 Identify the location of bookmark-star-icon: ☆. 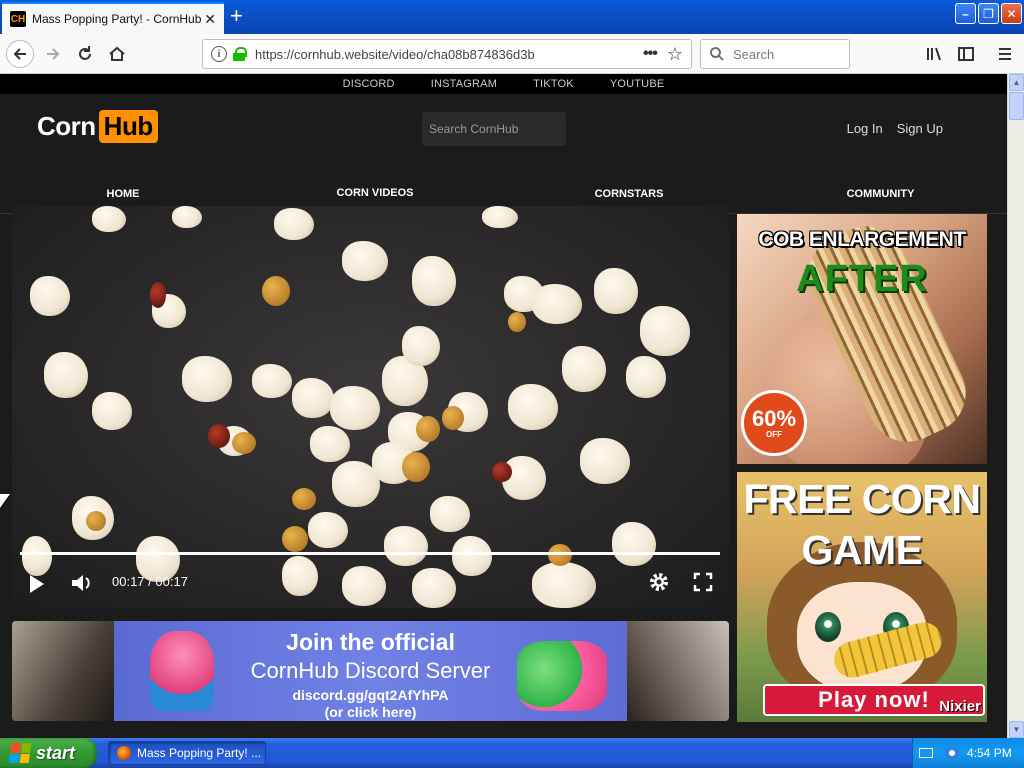
(675, 54).